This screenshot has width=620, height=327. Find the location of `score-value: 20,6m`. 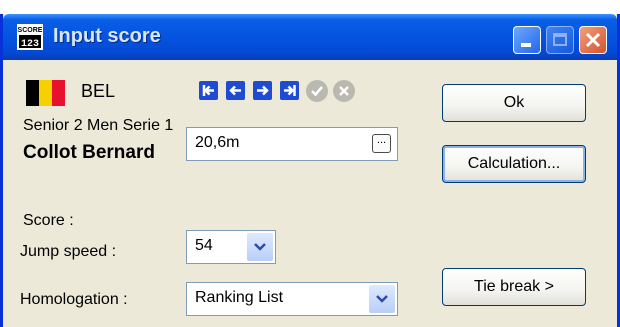

score-value: 20,6m is located at coordinates (217, 142).